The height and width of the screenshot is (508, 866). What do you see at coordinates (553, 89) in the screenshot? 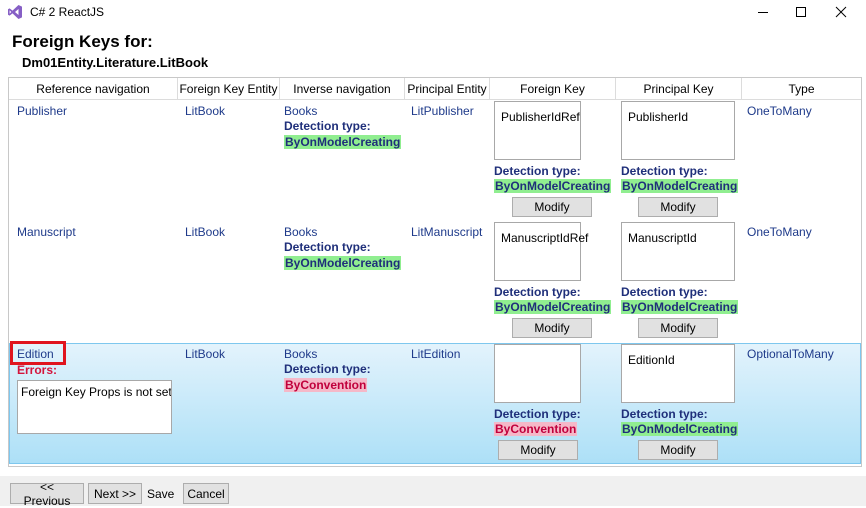
I see `column-header-foreign-key: Foreign Key` at bounding box center [553, 89].